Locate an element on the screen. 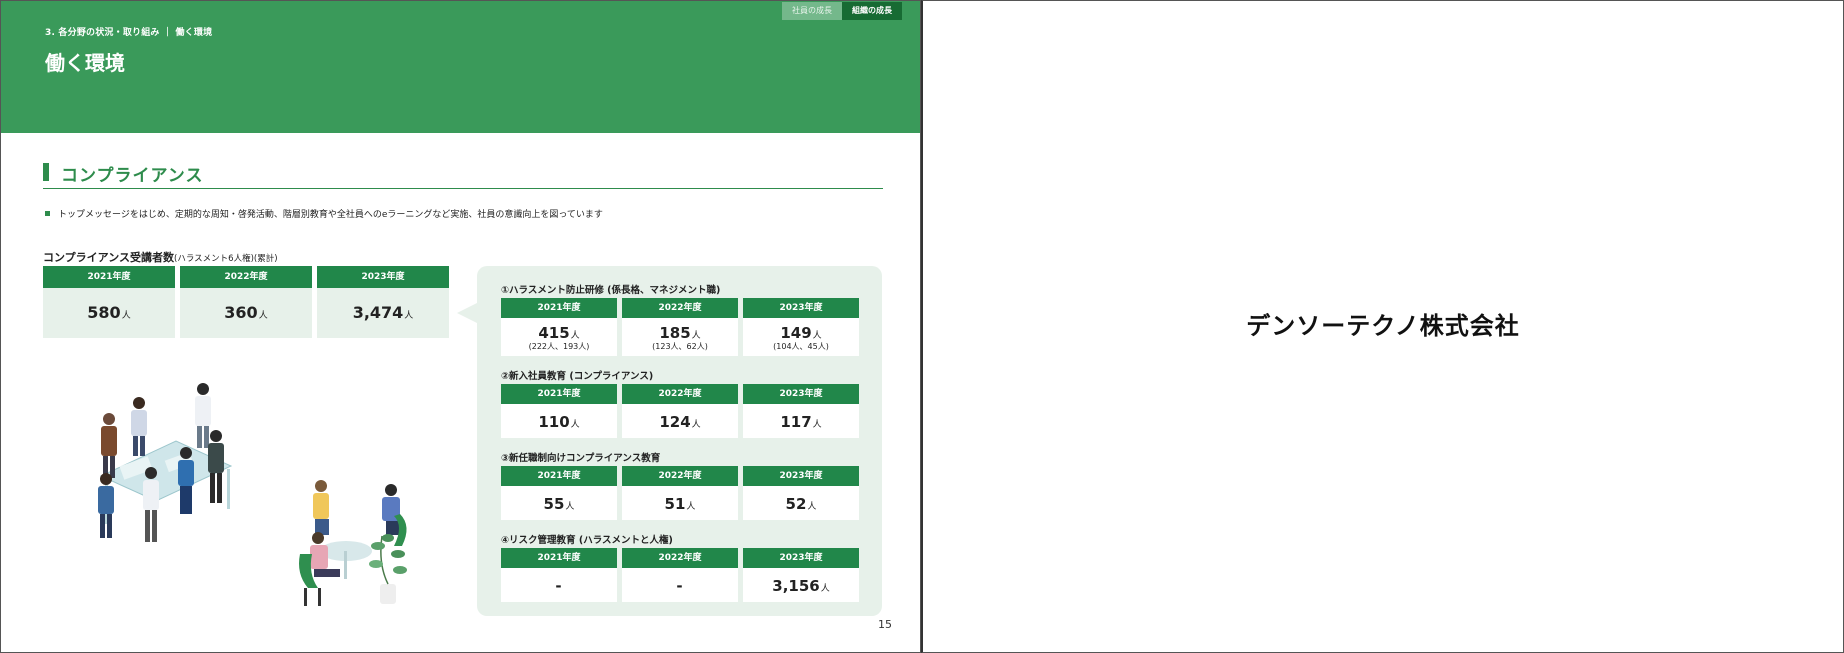 This screenshot has width=1844, height=653. value: 3,156 is located at coordinates (796, 585).